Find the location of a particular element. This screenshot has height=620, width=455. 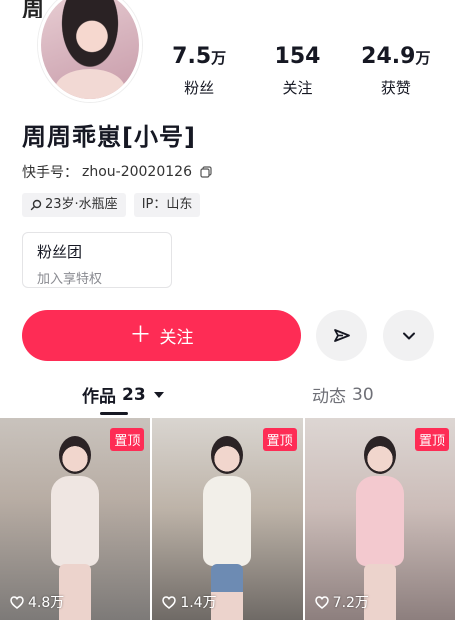

uid-value: zhou-20020126 is located at coordinates (137, 172).